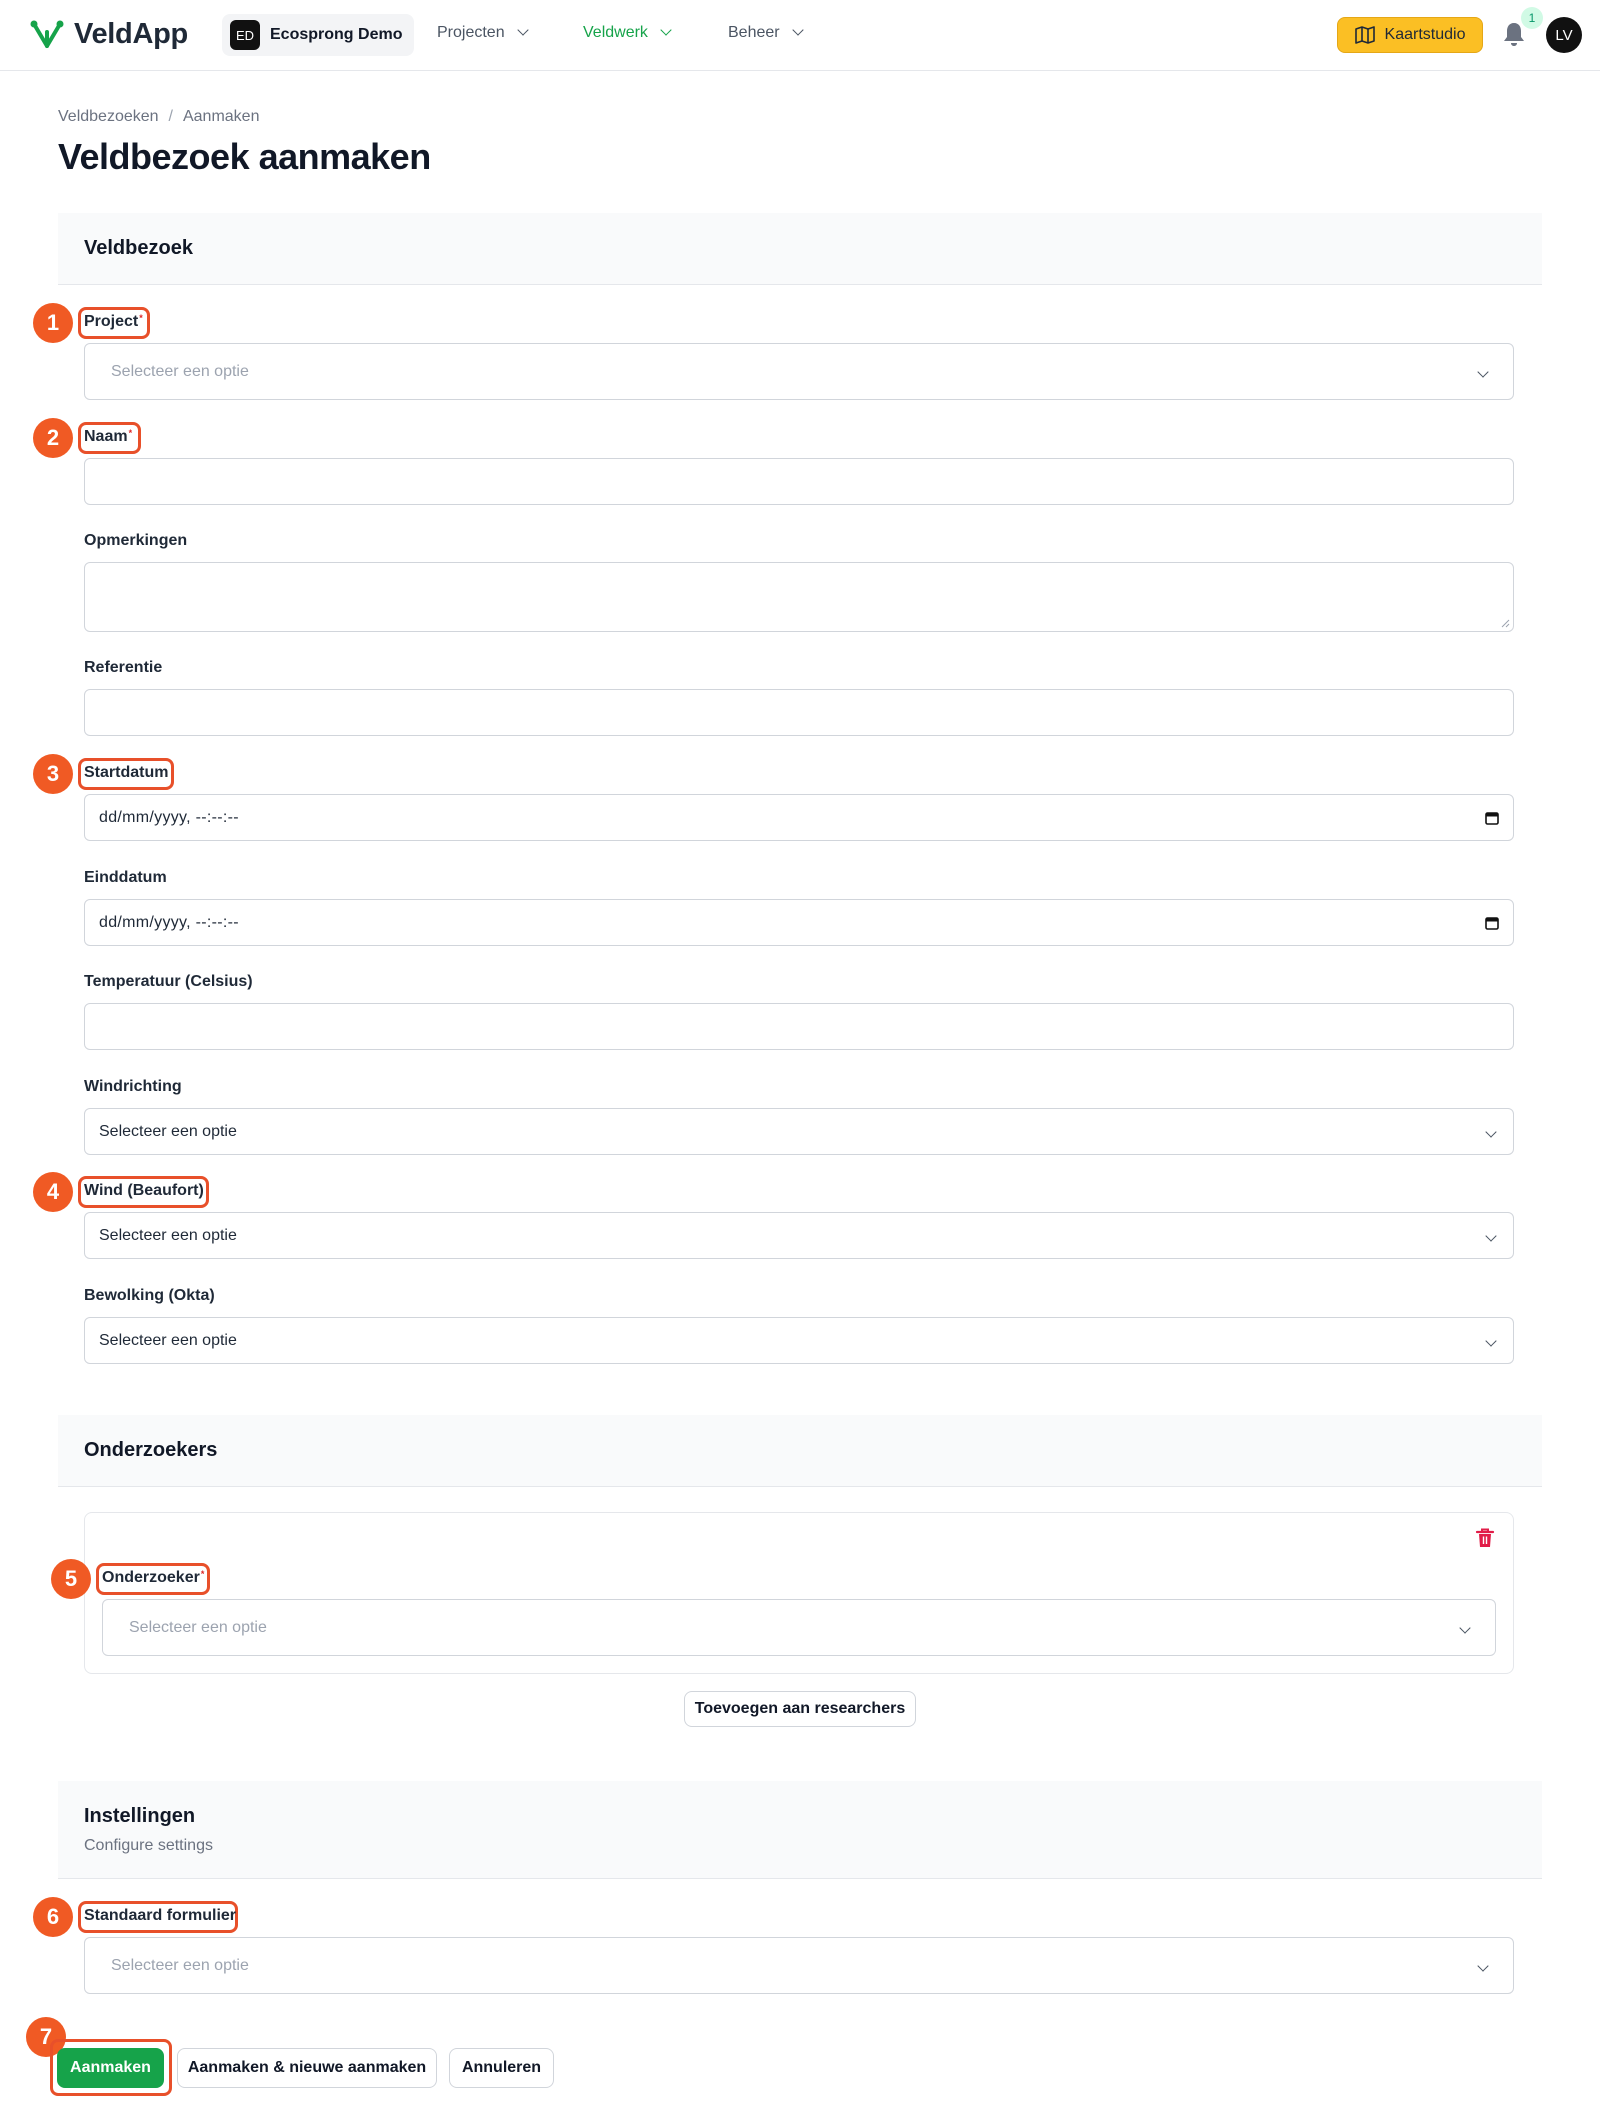  What do you see at coordinates (149, 1295) in the screenshot?
I see `bewolking-label: Bewolking (Okta)` at bounding box center [149, 1295].